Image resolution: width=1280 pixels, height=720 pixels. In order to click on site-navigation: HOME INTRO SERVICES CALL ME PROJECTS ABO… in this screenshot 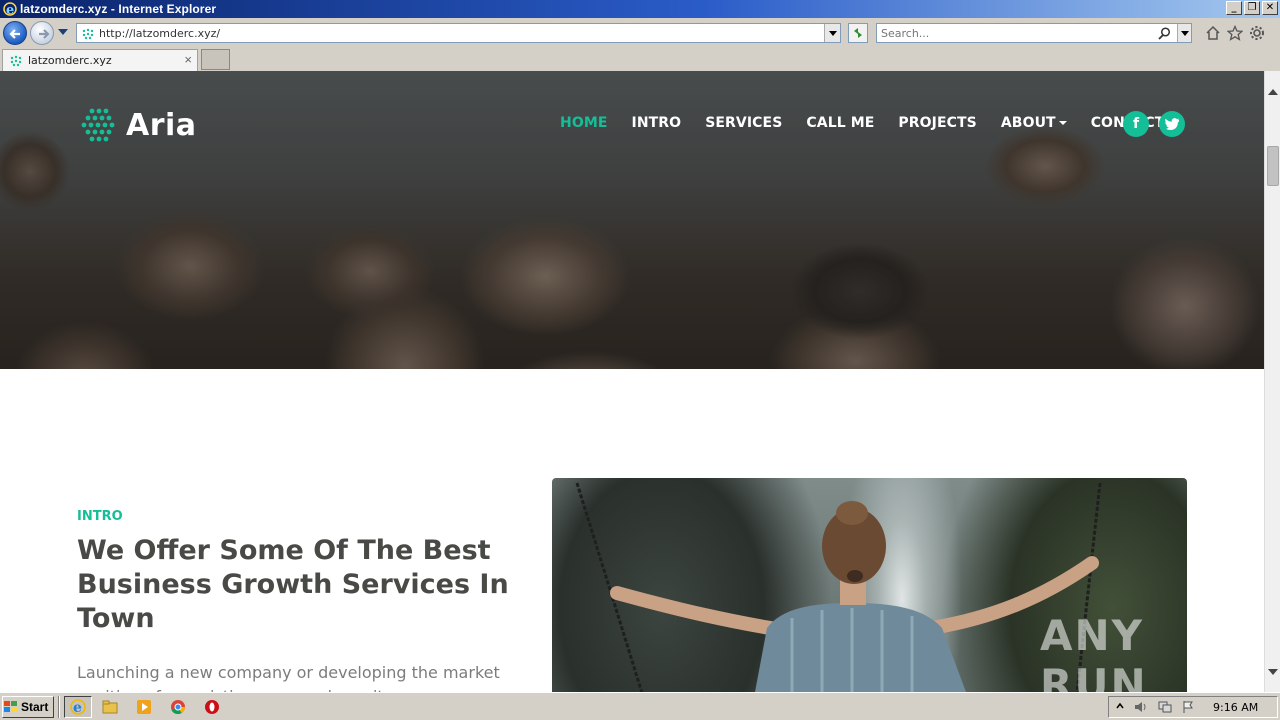, I will do `click(874, 123)`.